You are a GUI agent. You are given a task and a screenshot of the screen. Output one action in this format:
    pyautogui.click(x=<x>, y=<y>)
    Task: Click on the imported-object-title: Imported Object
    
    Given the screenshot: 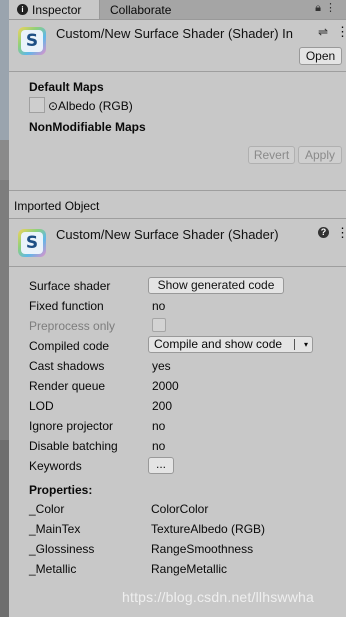 What is the action you would take?
    pyautogui.click(x=57, y=206)
    